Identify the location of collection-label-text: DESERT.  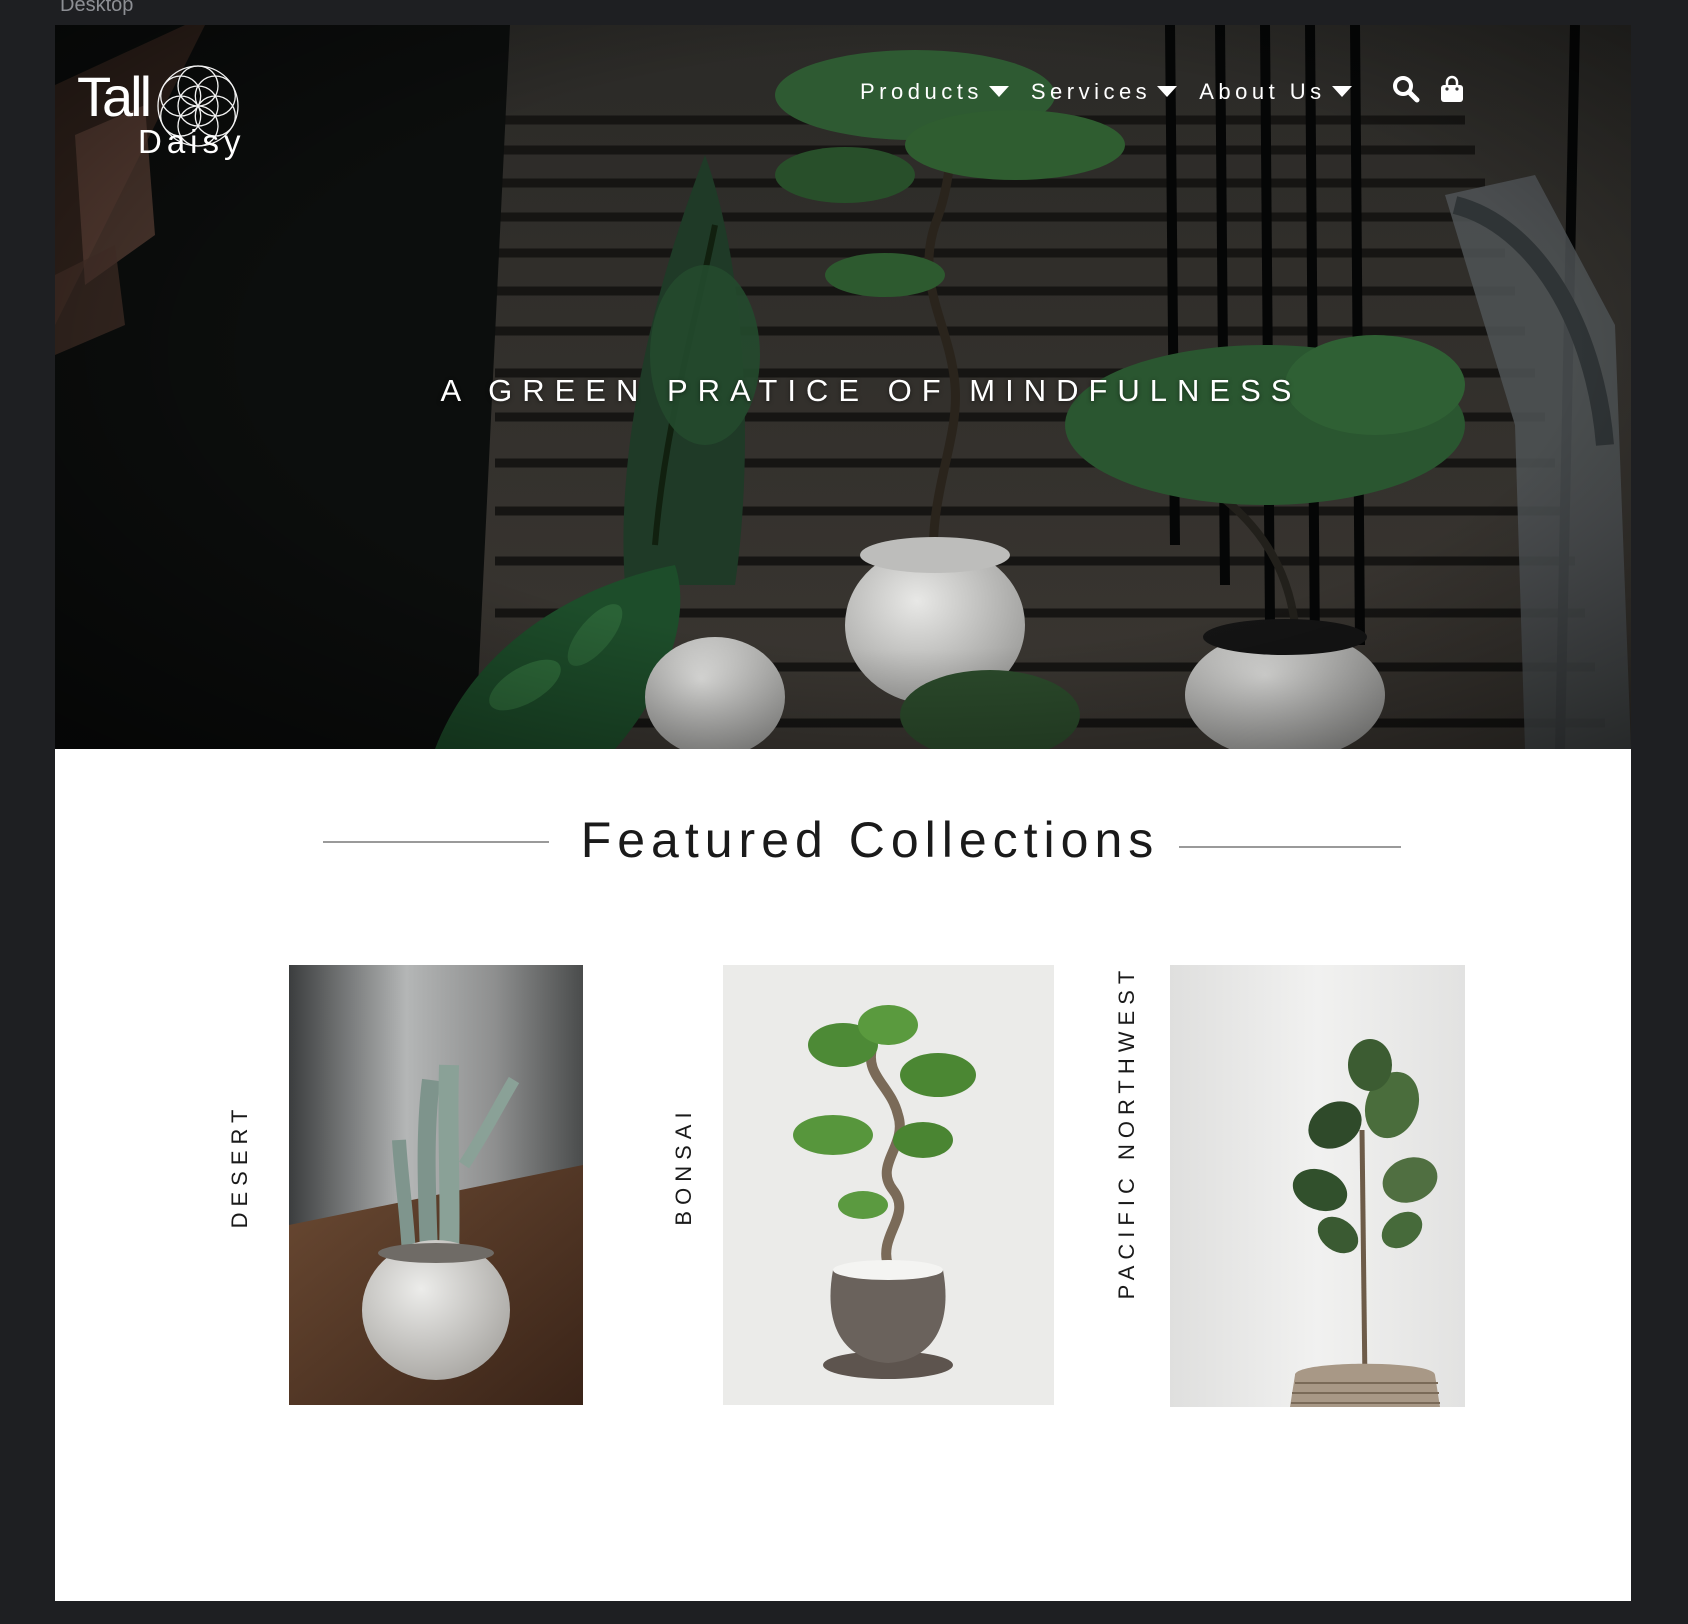
(239, 1166).